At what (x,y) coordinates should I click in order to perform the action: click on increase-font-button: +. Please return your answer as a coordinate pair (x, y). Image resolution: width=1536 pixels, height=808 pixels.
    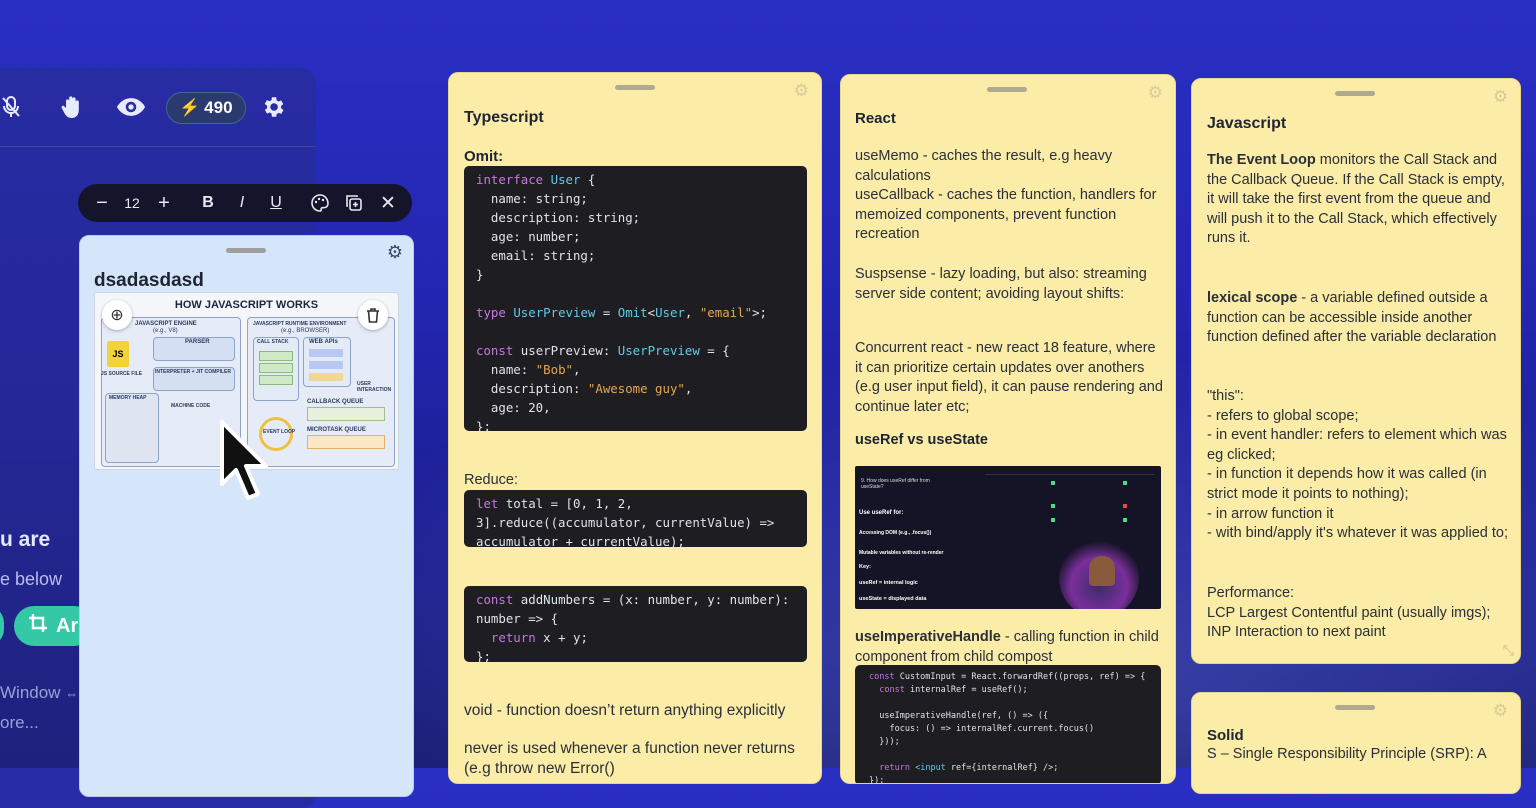
    Looking at the image, I should click on (164, 203).